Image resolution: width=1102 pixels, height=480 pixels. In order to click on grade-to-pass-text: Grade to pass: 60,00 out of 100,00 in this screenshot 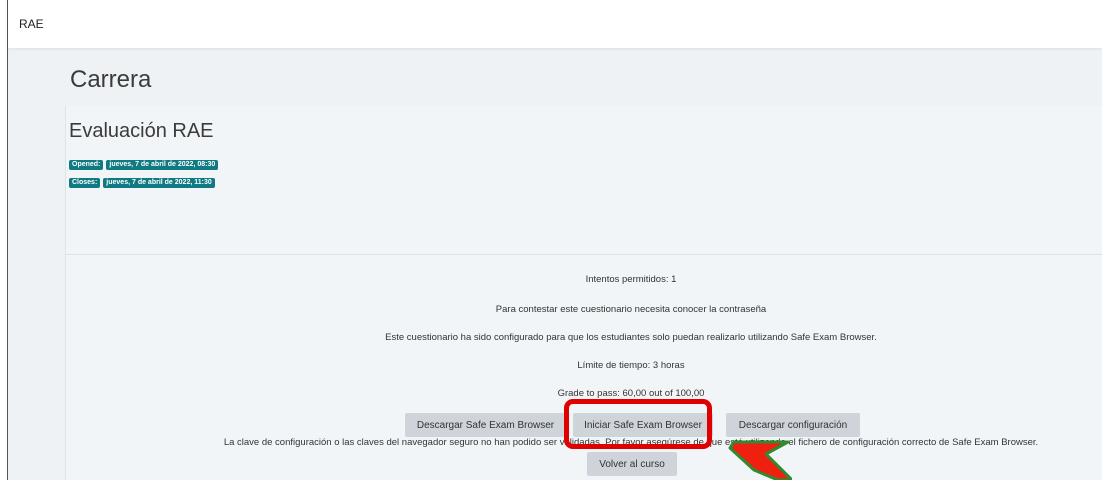, I will do `click(631, 393)`.